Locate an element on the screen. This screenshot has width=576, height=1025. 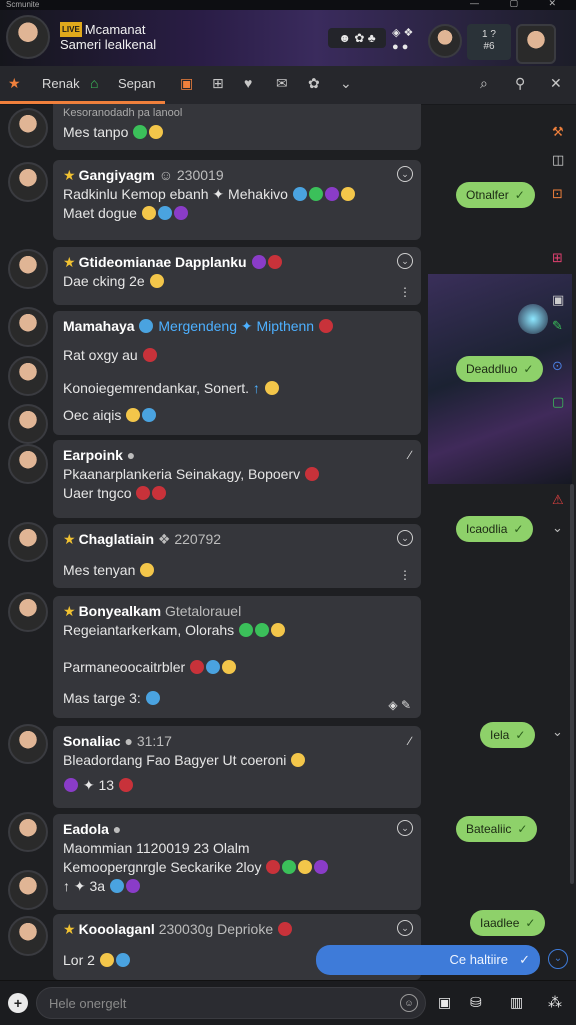
sticker-icon: ✿ is located at coordinates (314, 83).